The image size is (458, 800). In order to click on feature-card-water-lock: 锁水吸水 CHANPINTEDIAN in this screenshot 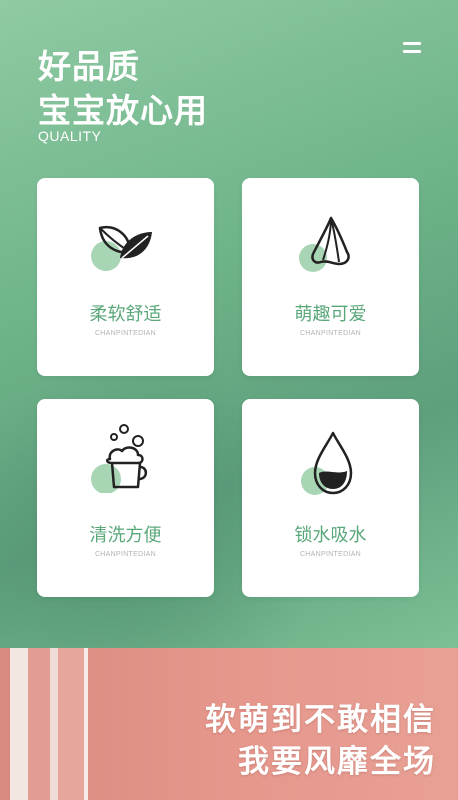, I will do `click(330, 498)`.